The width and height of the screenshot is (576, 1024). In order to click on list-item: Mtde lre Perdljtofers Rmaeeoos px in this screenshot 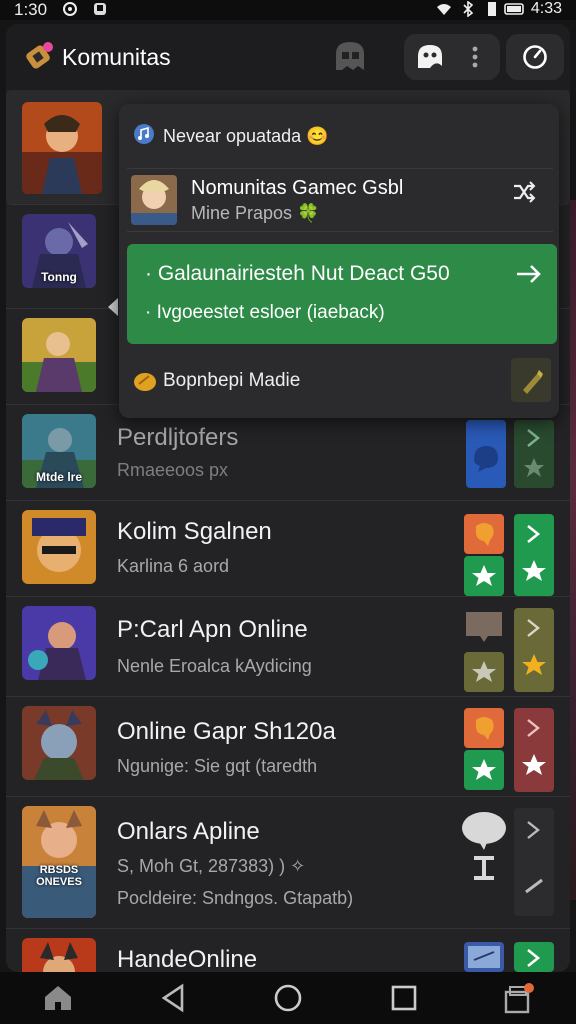, I will do `click(288, 452)`.